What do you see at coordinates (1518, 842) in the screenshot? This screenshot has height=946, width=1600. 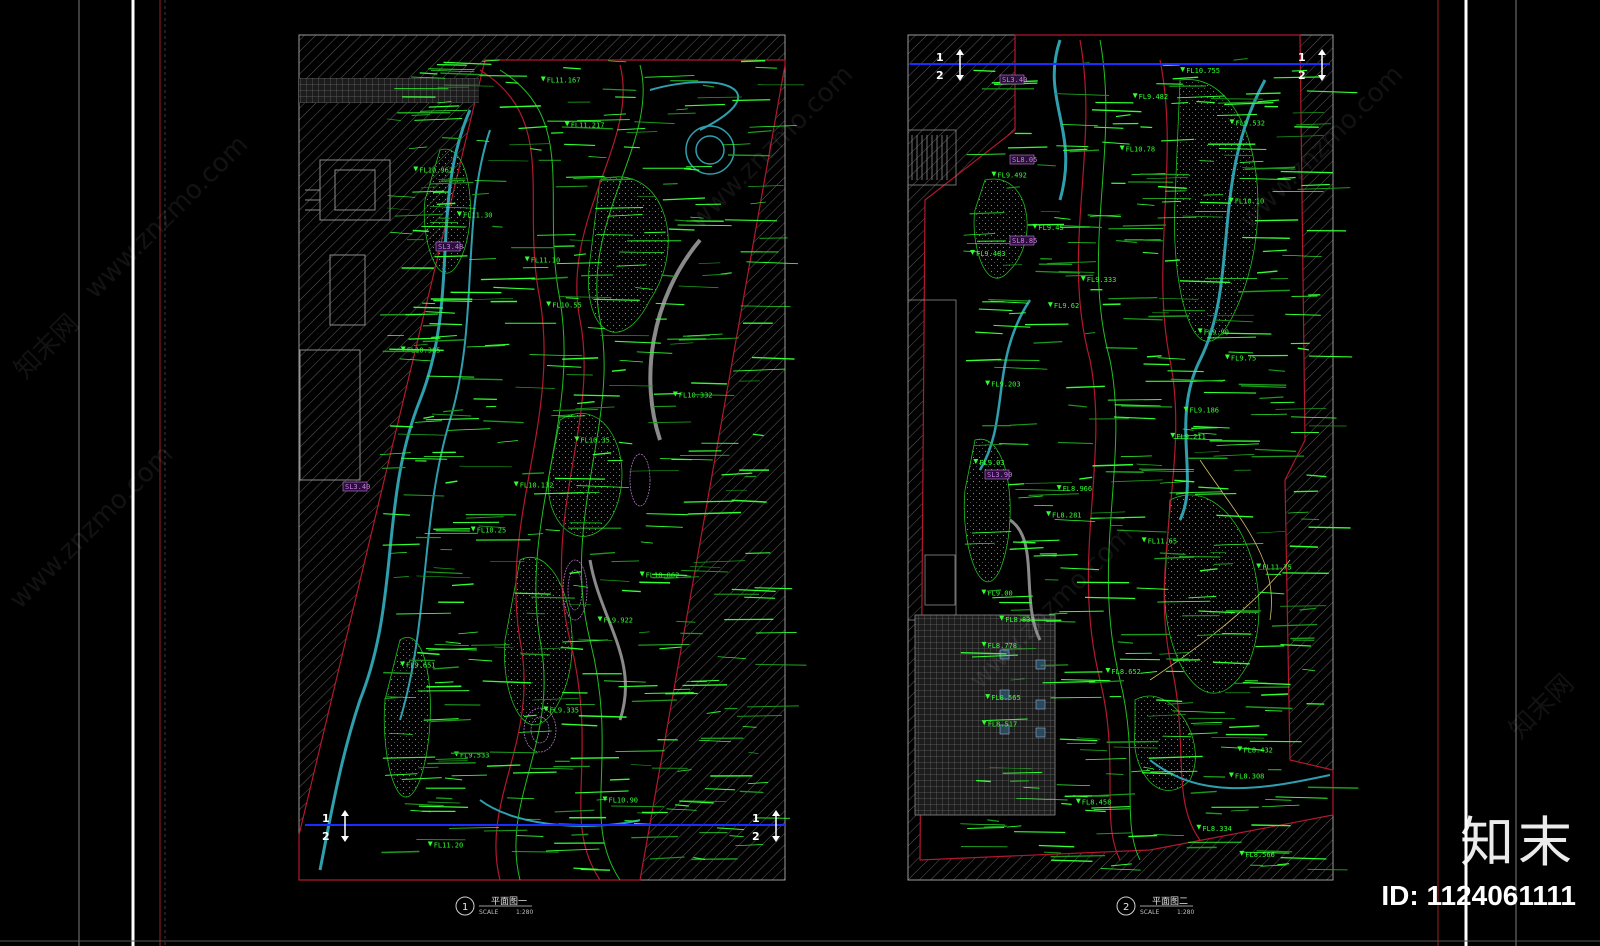 I see `brand-logo: 知末` at bounding box center [1518, 842].